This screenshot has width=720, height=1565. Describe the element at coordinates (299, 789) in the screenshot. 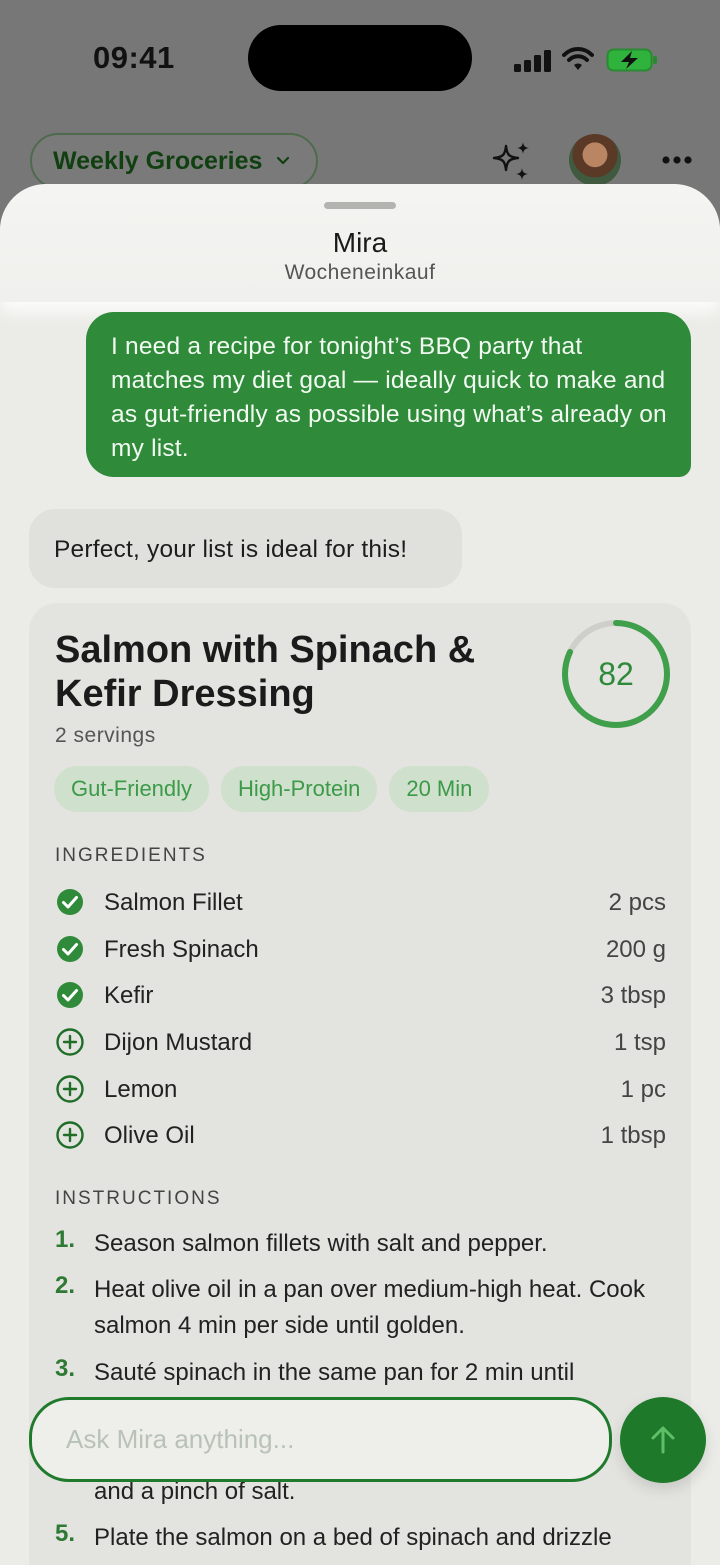

I see `tag-high-protein: High-Protein` at that location.